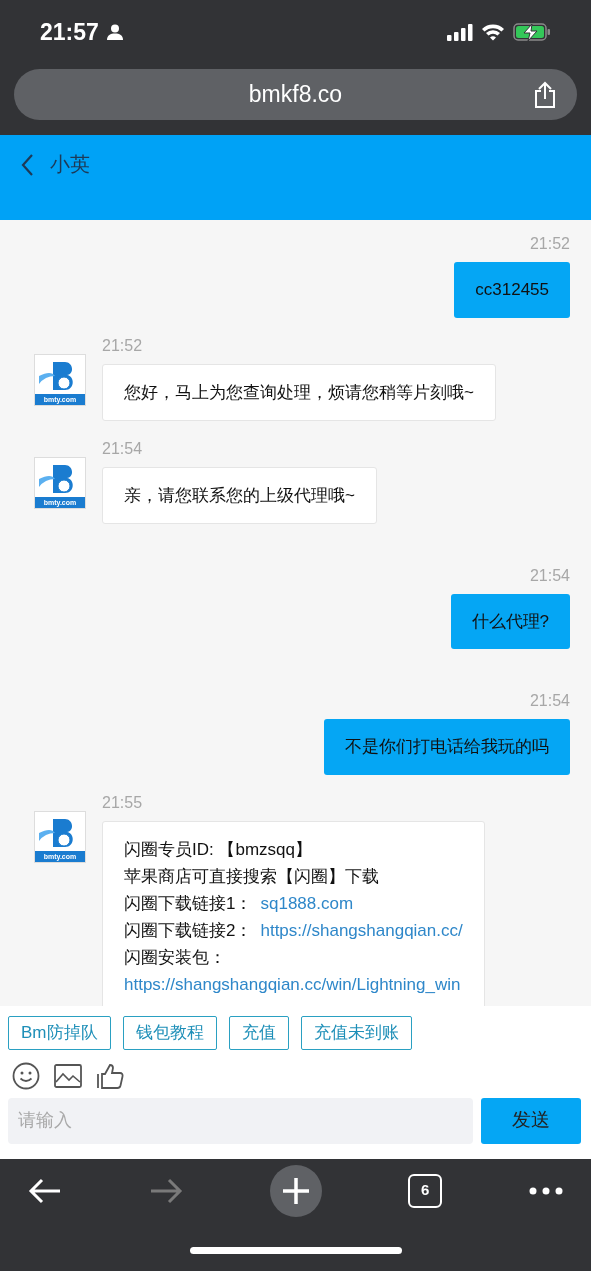 The height and width of the screenshot is (1280, 591). What do you see at coordinates (188, 903) in the screenshot?
I see `message-text: 闪圈下载链接1：` at bounding box center [188, 903].